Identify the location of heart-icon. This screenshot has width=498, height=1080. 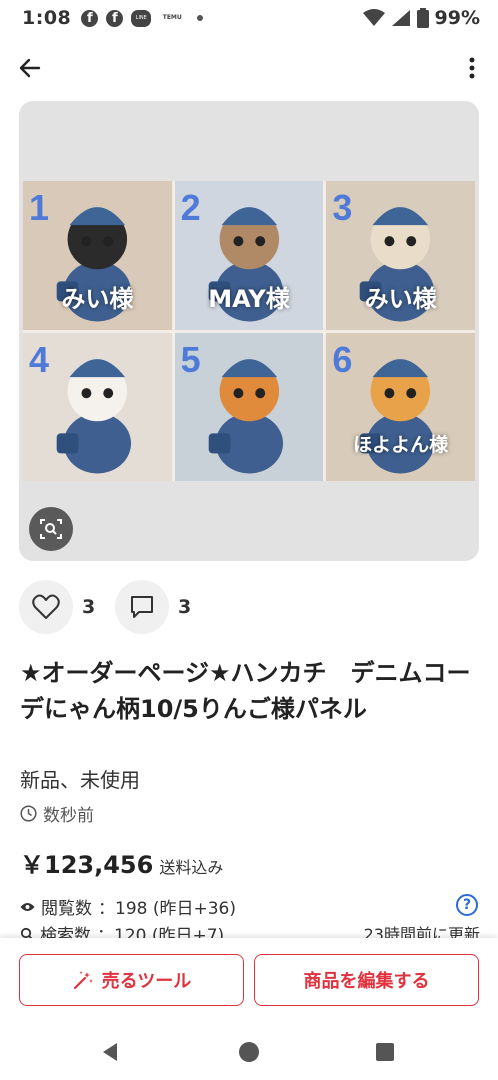
(46, 606).